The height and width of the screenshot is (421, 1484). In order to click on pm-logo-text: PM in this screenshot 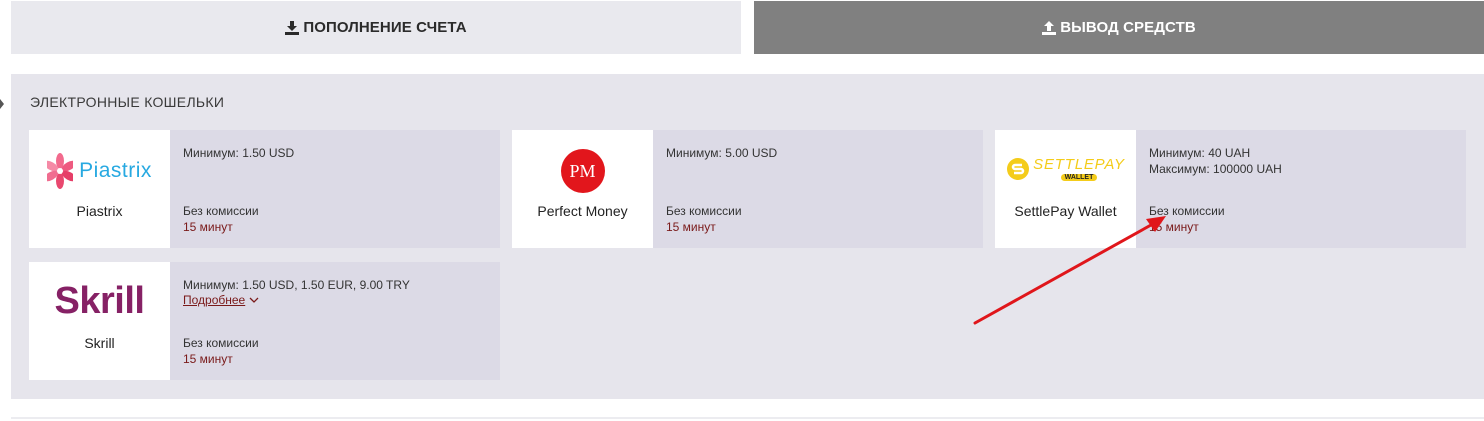, I will do `click(582, 170)`.